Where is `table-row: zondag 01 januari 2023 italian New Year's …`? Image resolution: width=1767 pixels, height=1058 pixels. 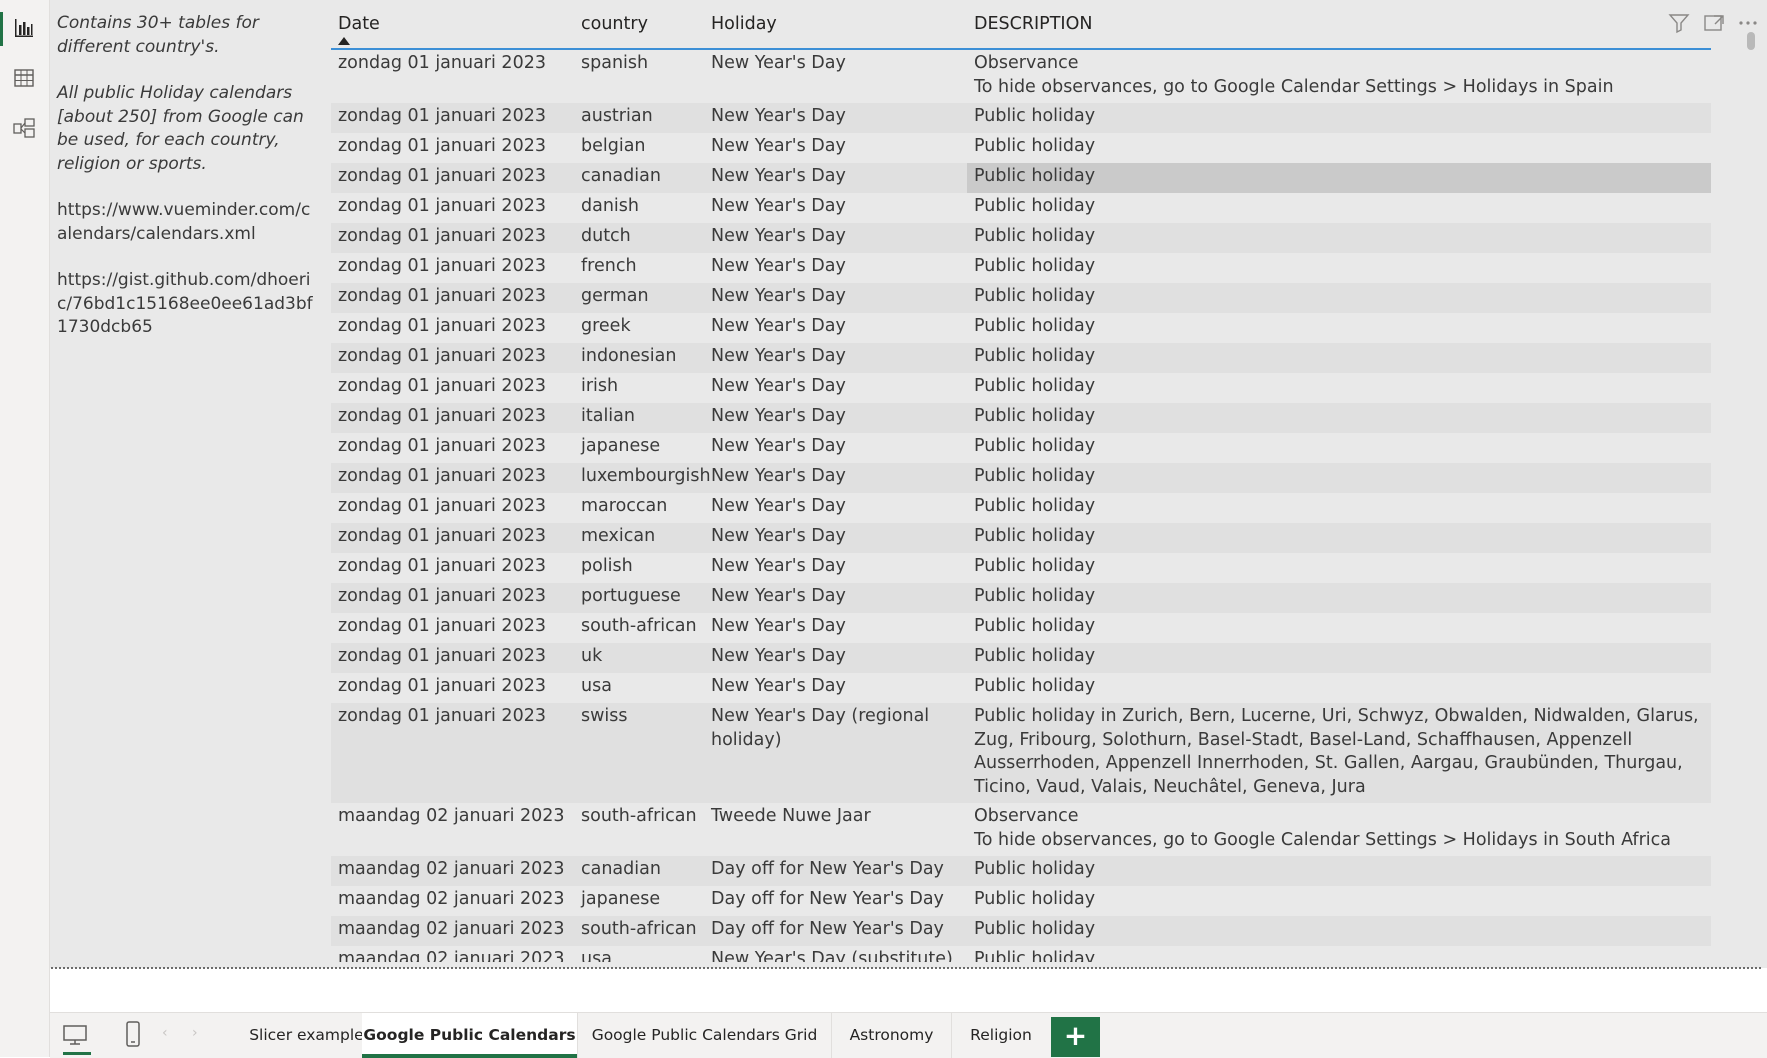
table-row: zondag 01 januari 2023 italian New Year's … is located at coordinates (1021, 418).